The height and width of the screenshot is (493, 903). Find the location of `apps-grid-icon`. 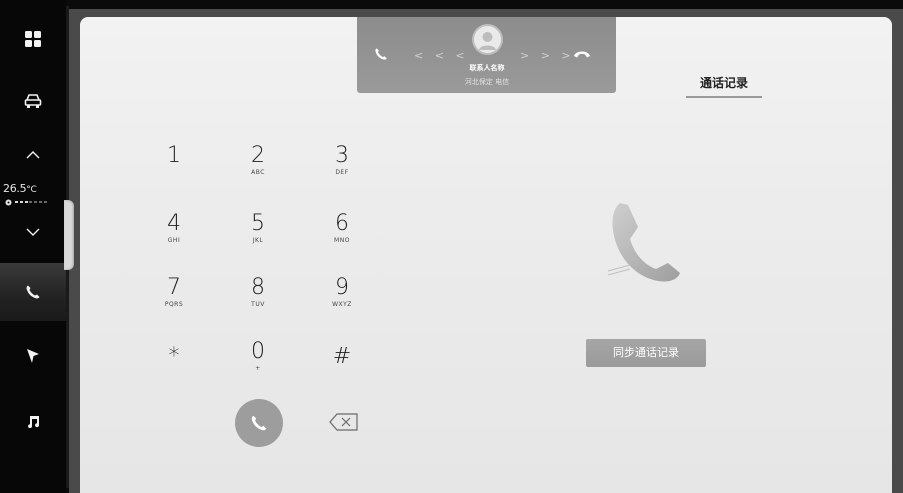

apps-grid-icon is located at coordinates (33, 39).